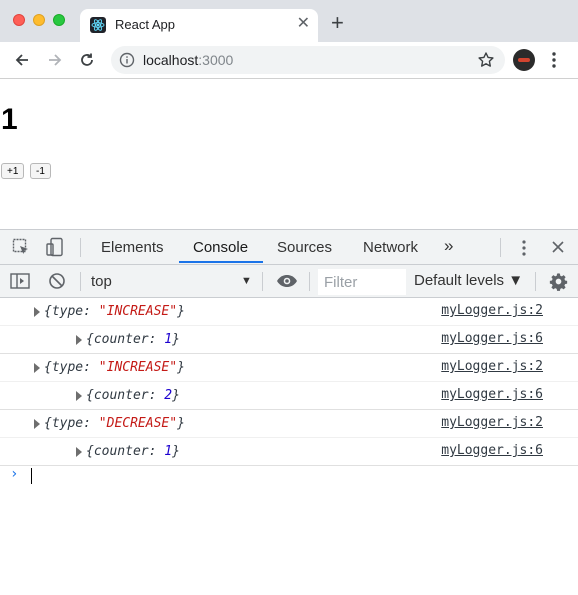 The width and height of the screenshot is (578, 595). I want to click on console-log-entry: {type: "DECREASE"} myLogger.js:2, so click(289, 424).